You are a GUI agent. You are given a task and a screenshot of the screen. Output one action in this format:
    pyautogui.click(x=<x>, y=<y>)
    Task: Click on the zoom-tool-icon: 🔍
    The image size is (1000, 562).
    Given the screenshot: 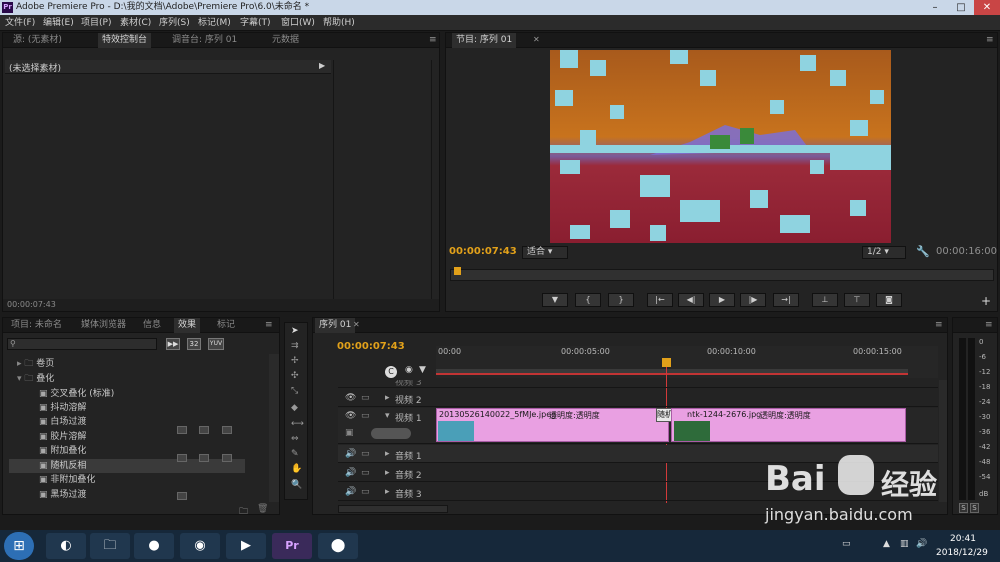 What is the action you would take?
    pyautogui.click(x=296, y=485)
    